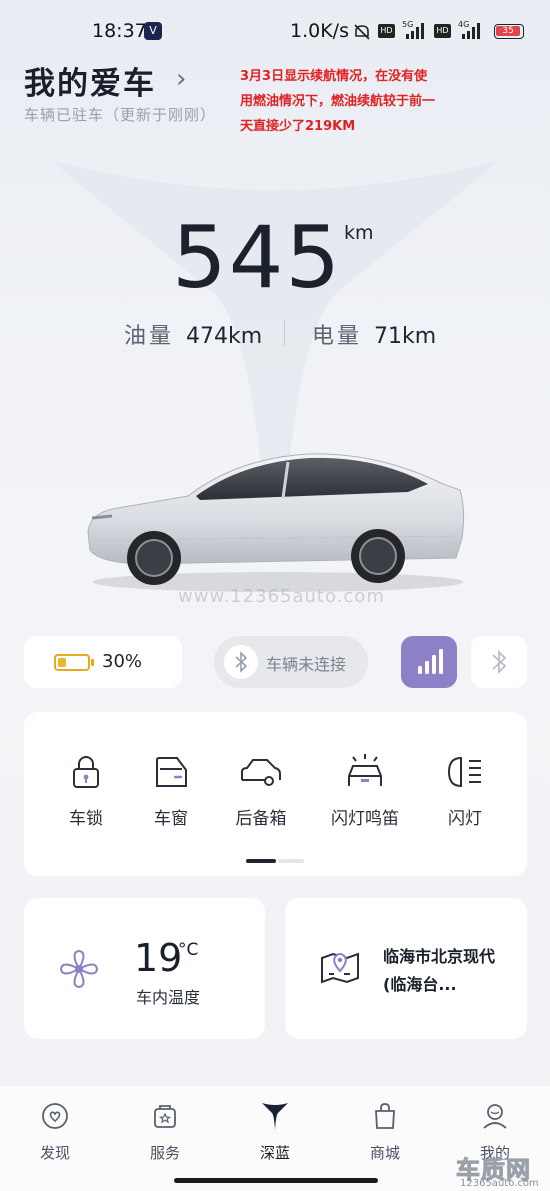  I want to click on quick-action-label: 车窗, so click(171, 819).